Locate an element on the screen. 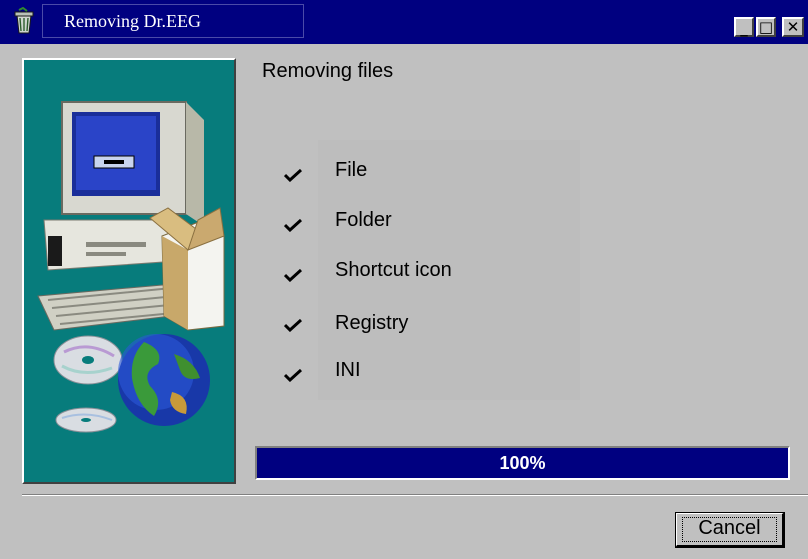 The width and height of the screenshot is (808, 559). cancel-button: Cancel is located at coordinates (730, 530).